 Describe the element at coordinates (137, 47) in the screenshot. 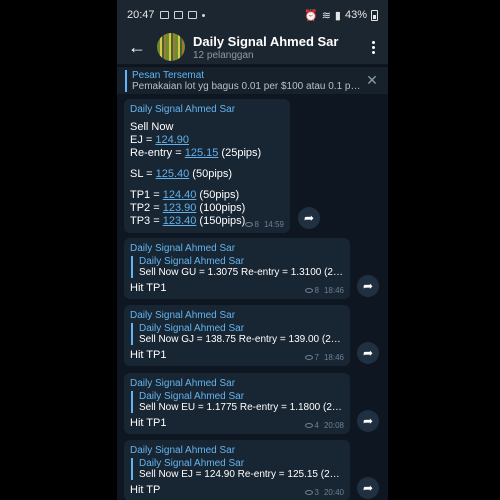

I see `back-arrow-icon: ←` at that location.